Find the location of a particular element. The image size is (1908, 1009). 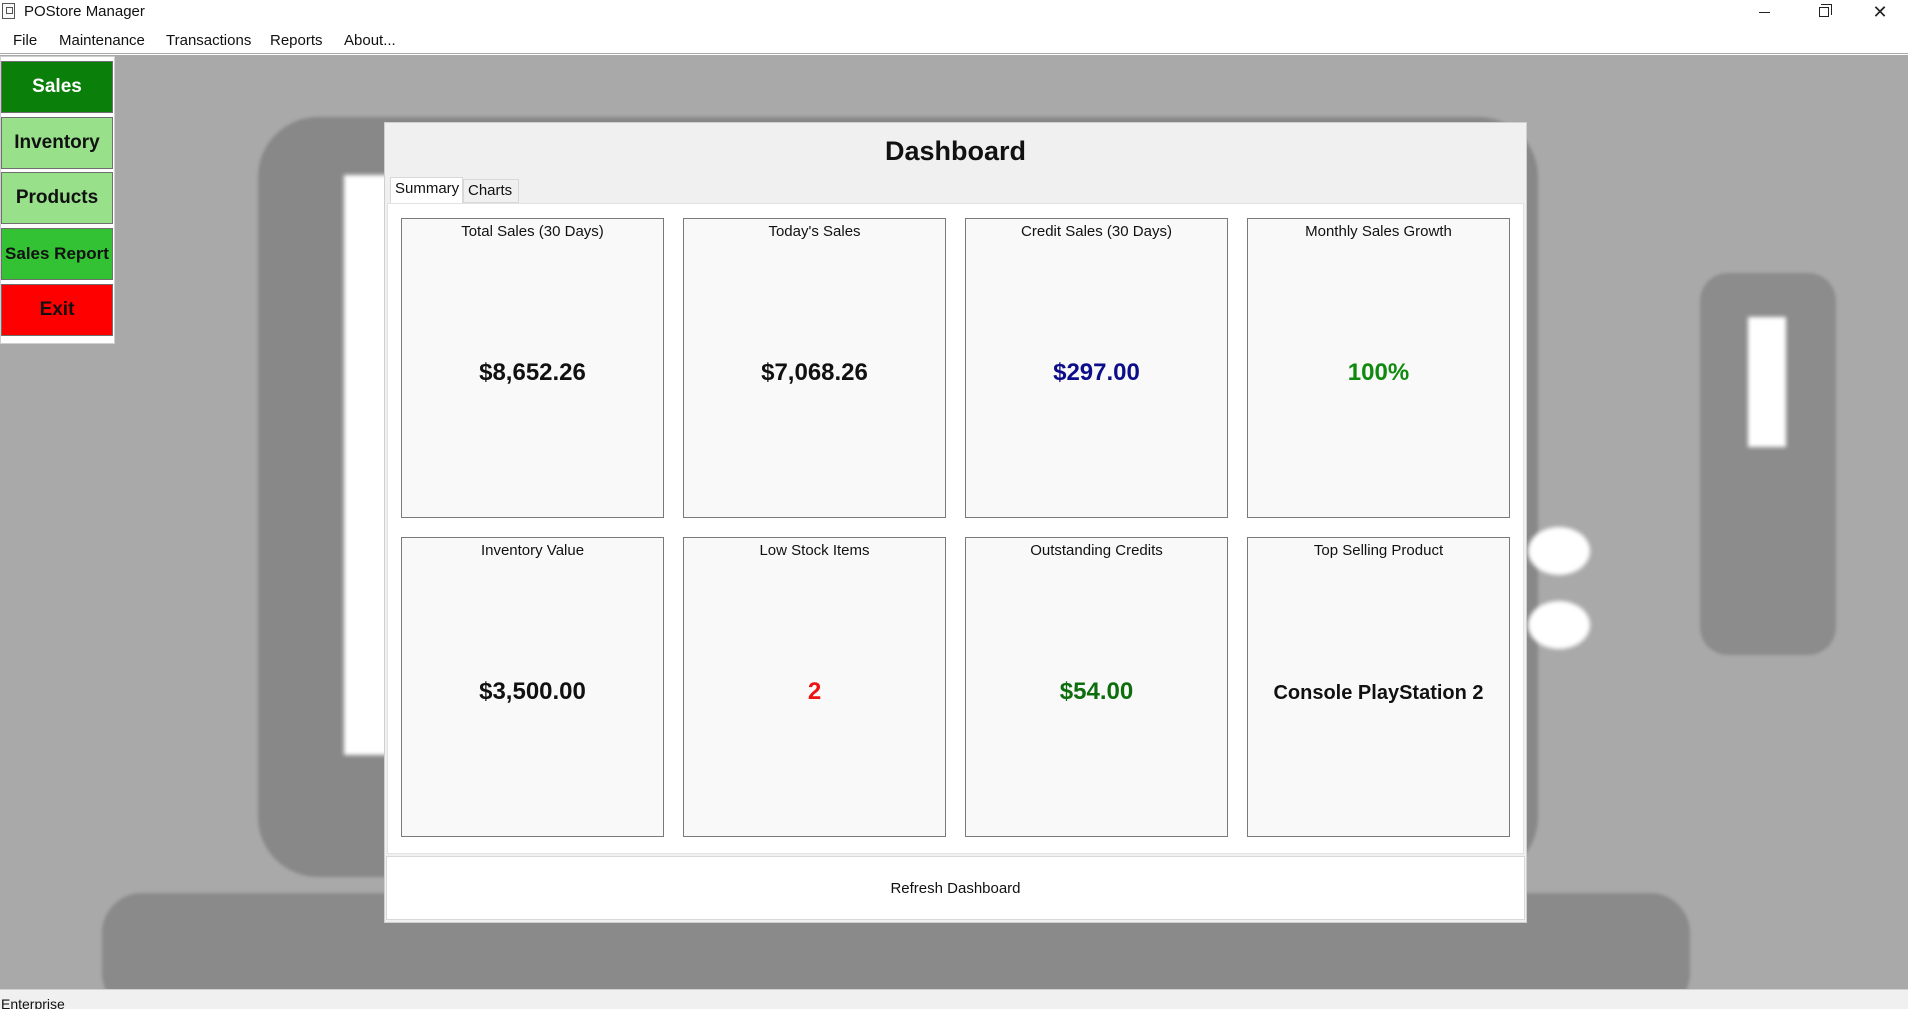

card-credit-sales: Credit Sales (30 Days) $297.00 is located at coordinates (1096, 368).